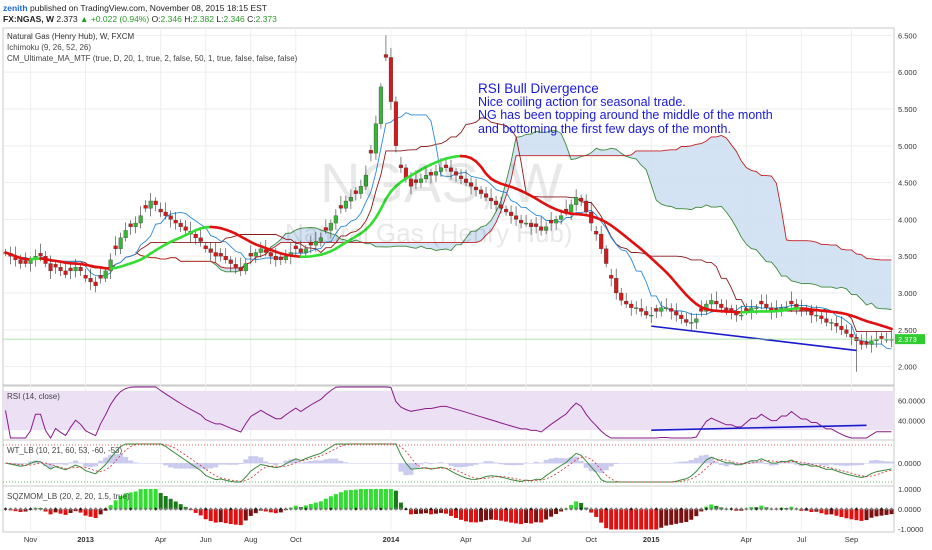  I want to click on legend-symbol: Natural Gas (Henry Hub), W, FXCM, so click(70, 36).